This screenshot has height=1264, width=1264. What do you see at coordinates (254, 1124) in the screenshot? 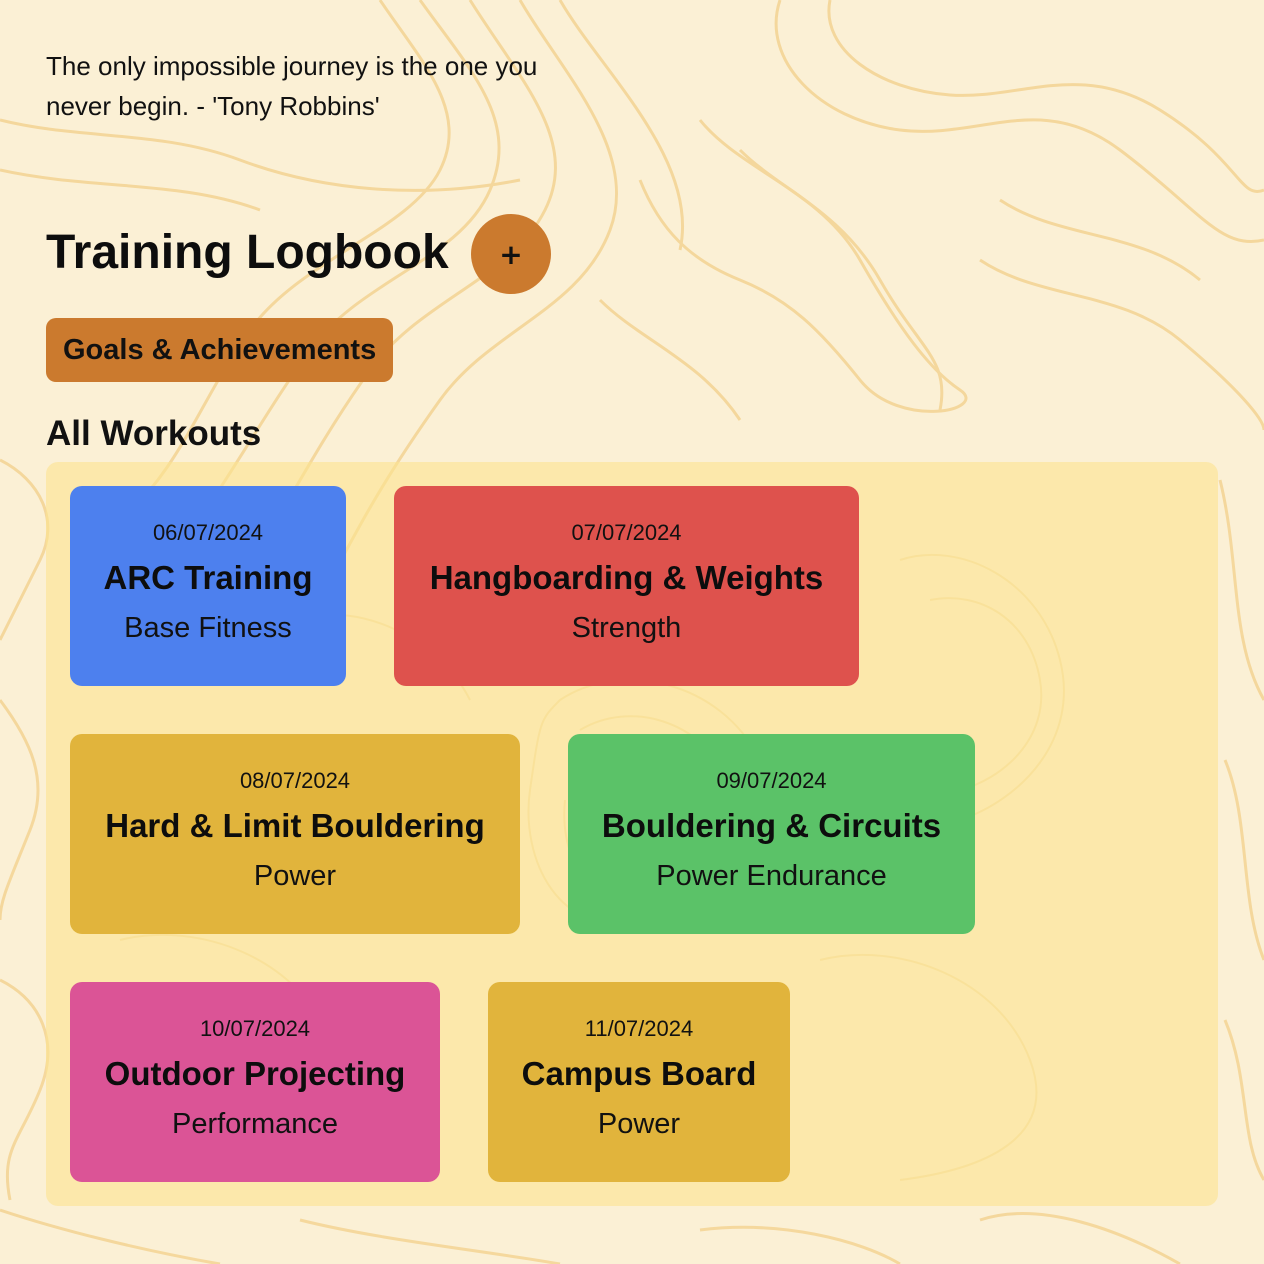
I see `workout-category: Performance` at bounding box center [254, 1124].